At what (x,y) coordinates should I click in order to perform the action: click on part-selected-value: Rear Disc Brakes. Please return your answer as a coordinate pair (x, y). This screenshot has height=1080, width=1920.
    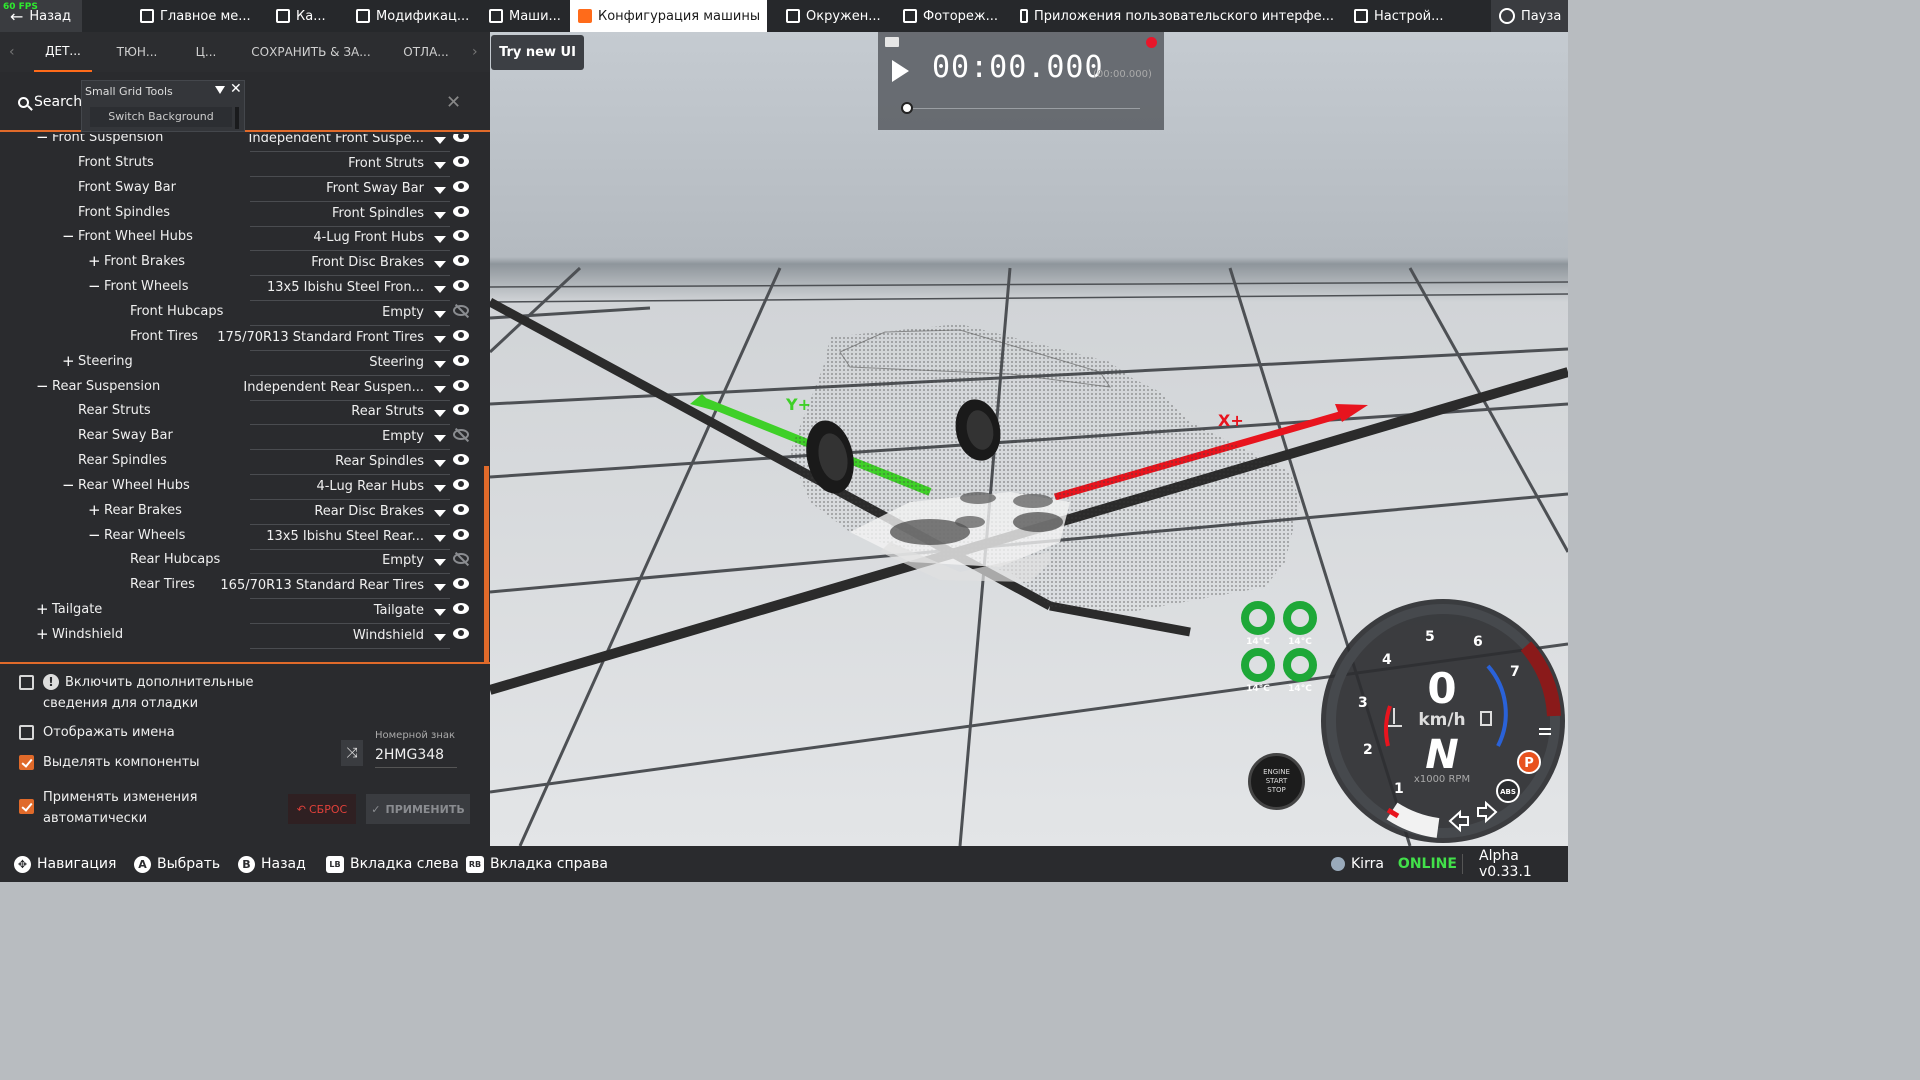
    Looking at the image, I should click on (369, 511).